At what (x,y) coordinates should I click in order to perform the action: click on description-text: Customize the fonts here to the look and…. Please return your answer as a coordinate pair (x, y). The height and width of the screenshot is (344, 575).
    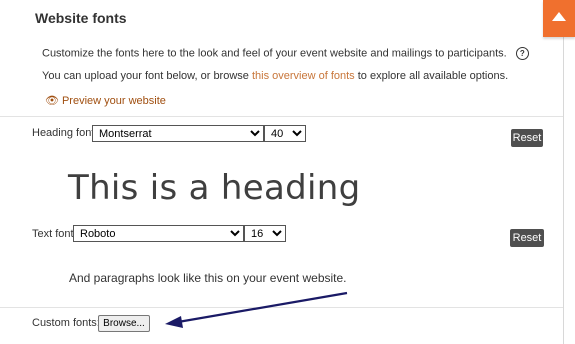
    Looking at the image, I should click on (274, 53).